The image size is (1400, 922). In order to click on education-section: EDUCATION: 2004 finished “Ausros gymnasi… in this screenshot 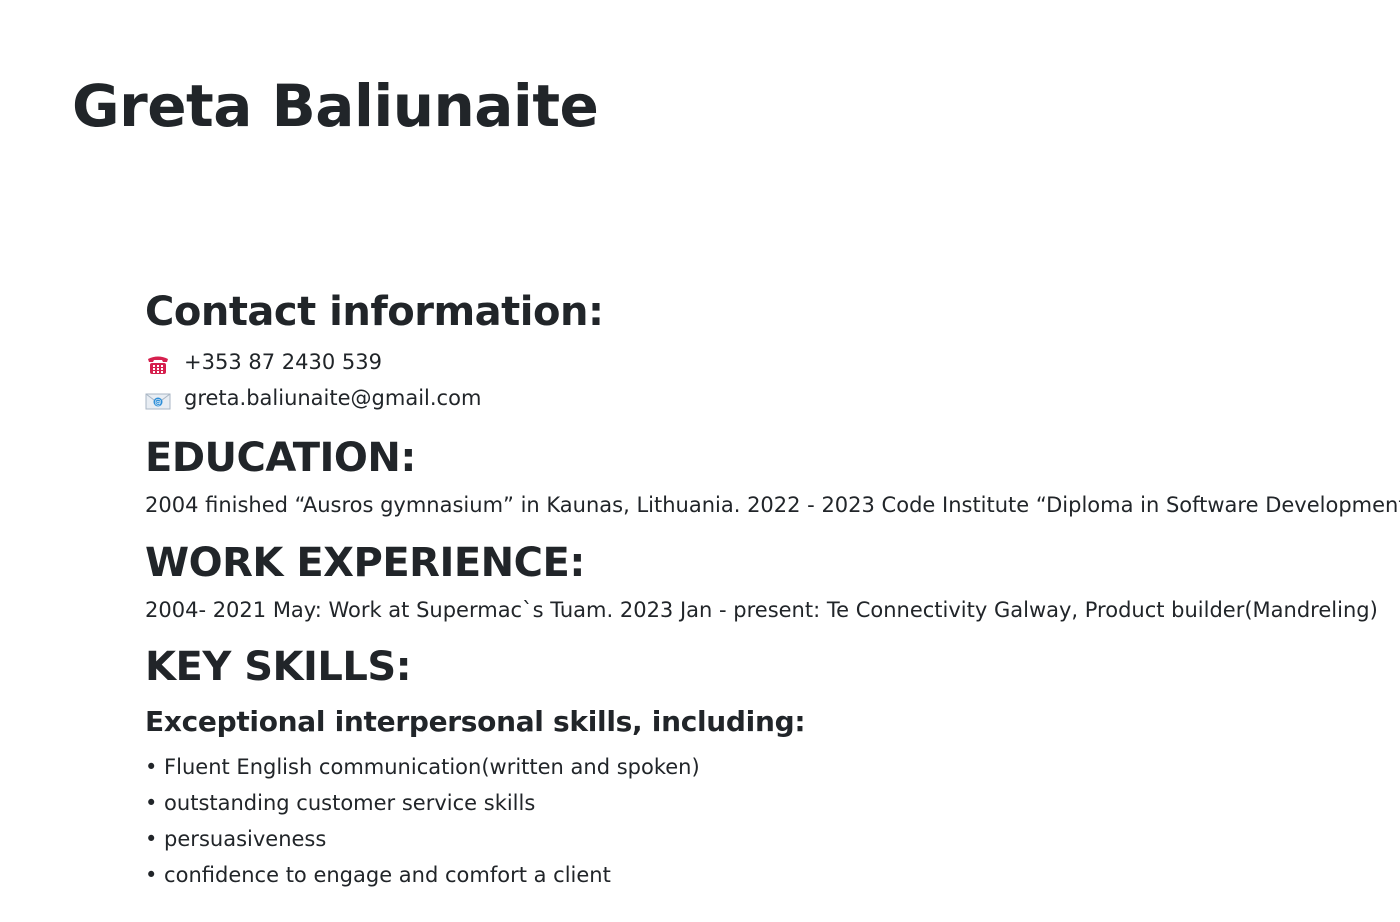, I will do `click(772, 478)`.